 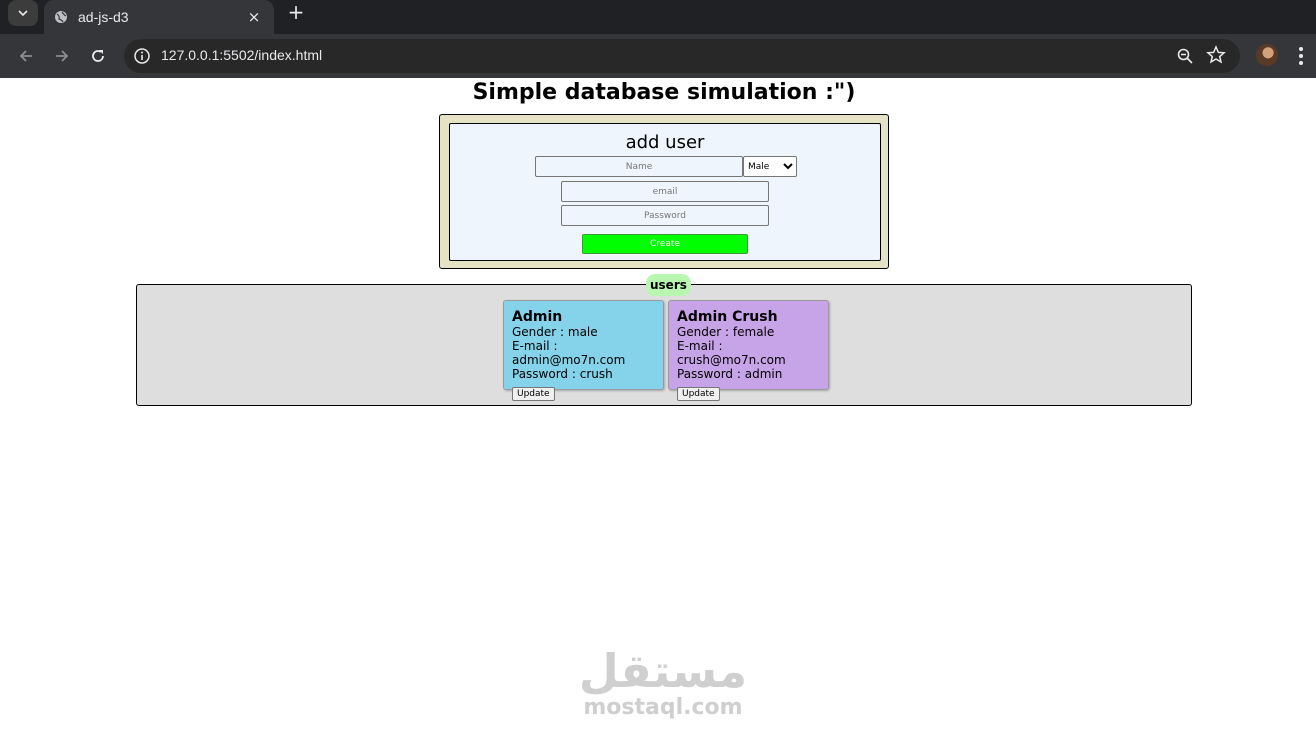 I want to click on name-input, so click(x=639, y=166).